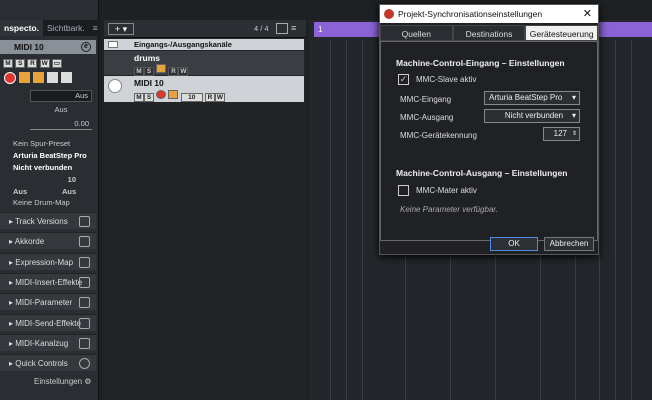  Describe the element at coordinates (587, 14) in the screenshot. I see `close-icon: ✕` at that location.